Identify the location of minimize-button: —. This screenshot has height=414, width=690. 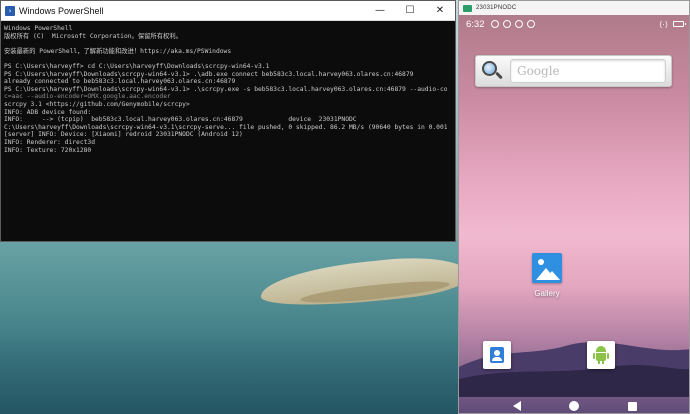
(380, 11).